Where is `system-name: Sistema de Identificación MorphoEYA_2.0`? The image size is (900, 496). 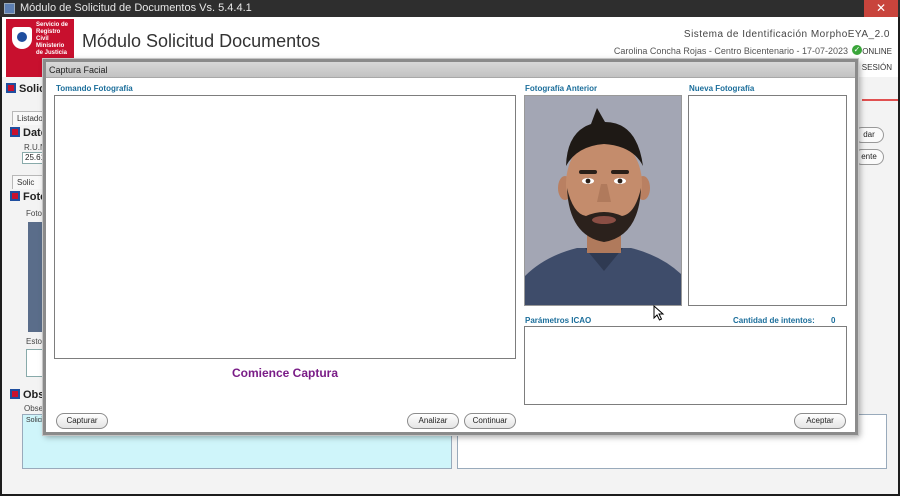
system-name: Sistema de Identificación MorphoEYA_2.0 is located at coordinates (786, 34).